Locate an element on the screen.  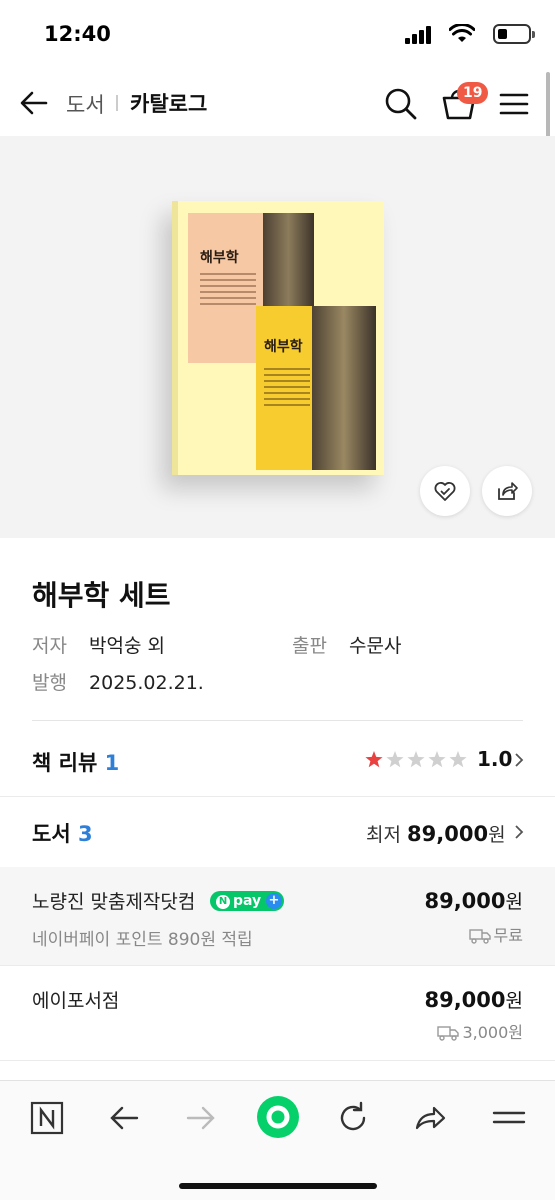
publisher-row: 출판 수문사 is located at coordinates (346, 644).